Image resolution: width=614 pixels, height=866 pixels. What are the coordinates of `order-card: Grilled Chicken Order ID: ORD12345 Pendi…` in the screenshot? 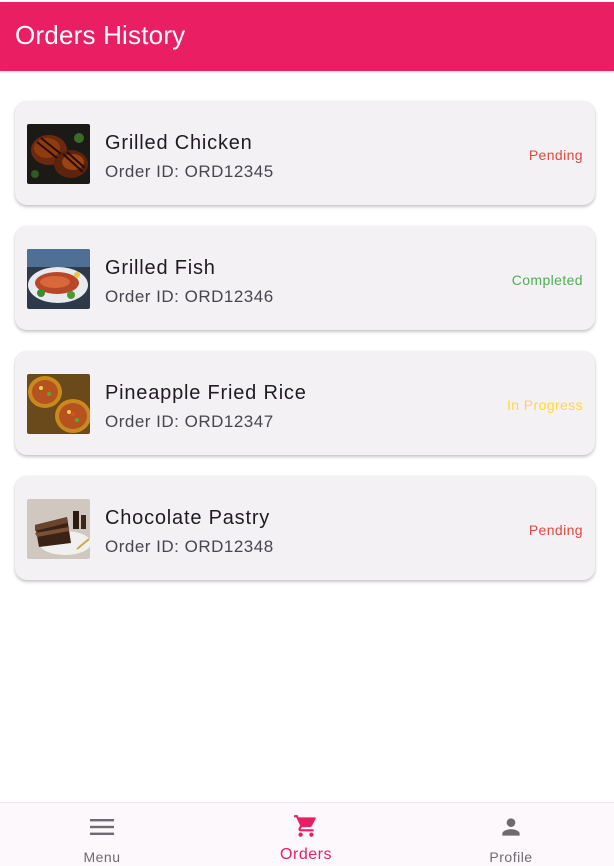 It's located at (305, 153).